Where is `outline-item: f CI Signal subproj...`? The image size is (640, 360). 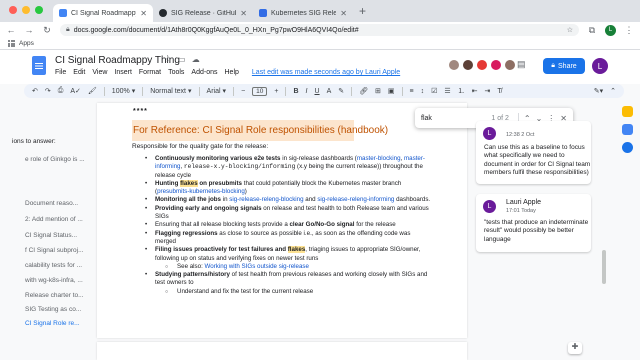
outline-item: f CI Signal subproj... is located at coordinates (57, 250).